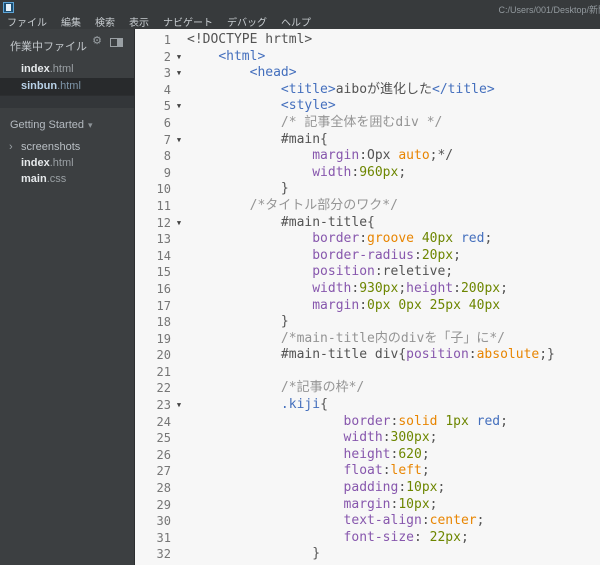  What do you see at coordinates (139, 21) in the screenshot?
I see `menu-item: 表示` at bounding box center [139, 21].